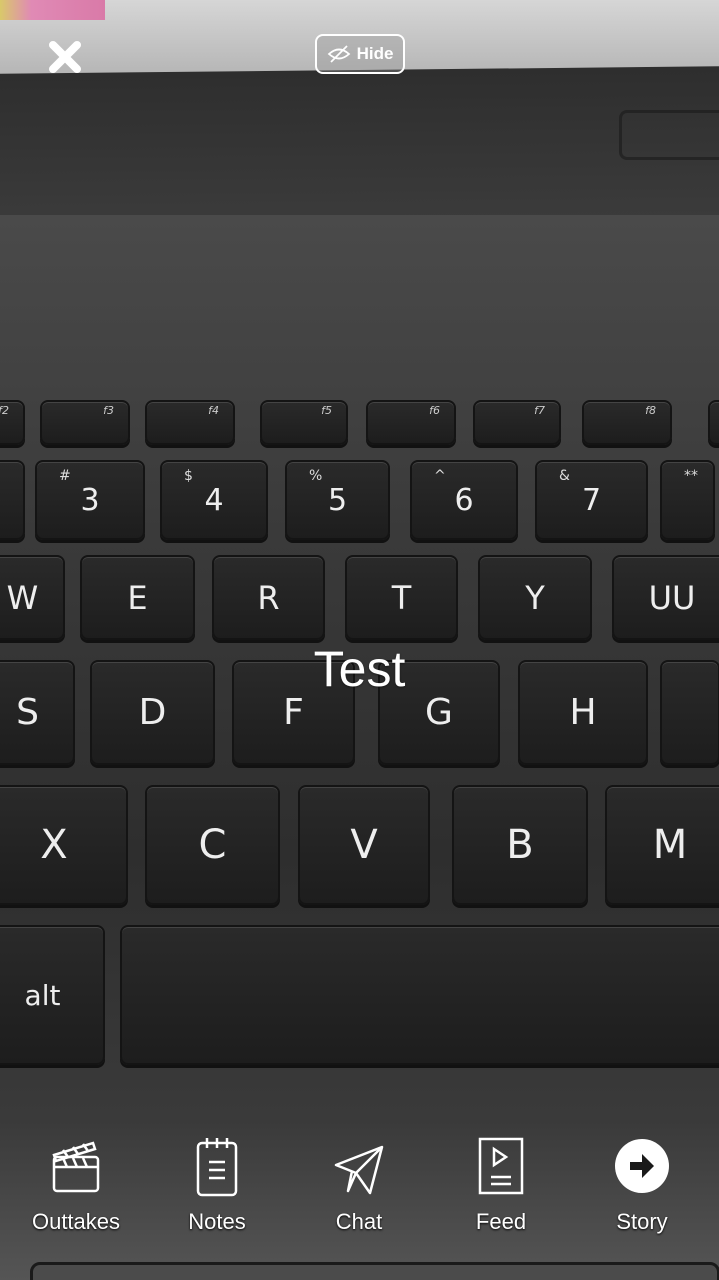 The width and height of the screenshot is (719, 1280). I want to click on nav-feed-label: Feed, so click(501, 1221).